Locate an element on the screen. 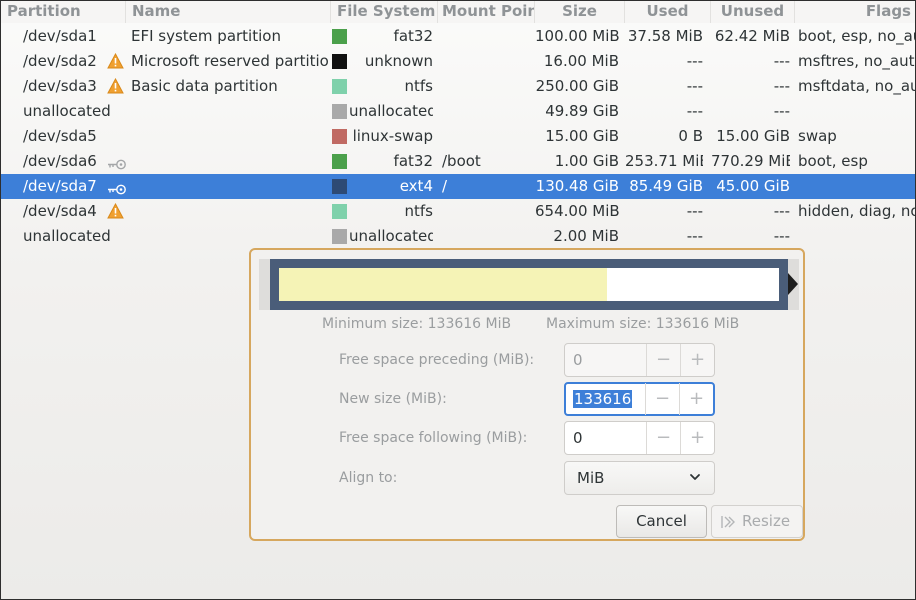 This screenshot has height=600, width=916. column-header-filesystem: File System is located at coordinates (384, 12).